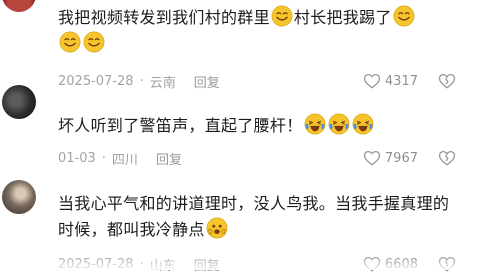 This screenshot has width=480, height=274. I want to click on comment-meta: 01-03 · 四川 回复, so click(120, 158).